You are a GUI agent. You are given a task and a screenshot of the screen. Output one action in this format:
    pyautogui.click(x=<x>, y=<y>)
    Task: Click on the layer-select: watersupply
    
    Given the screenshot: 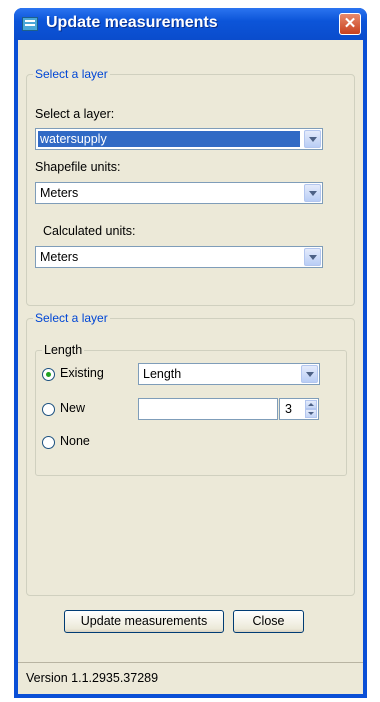 What is the action you would take?
    pyautogui.click(x=179, y=139)
    